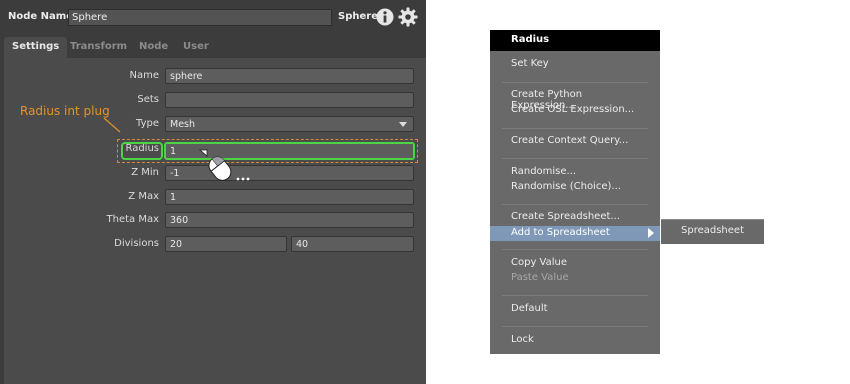  Describe the element at coordinates (575, 64) in the screenshot. I see `menu-item-set-key: Set Key` at that location.